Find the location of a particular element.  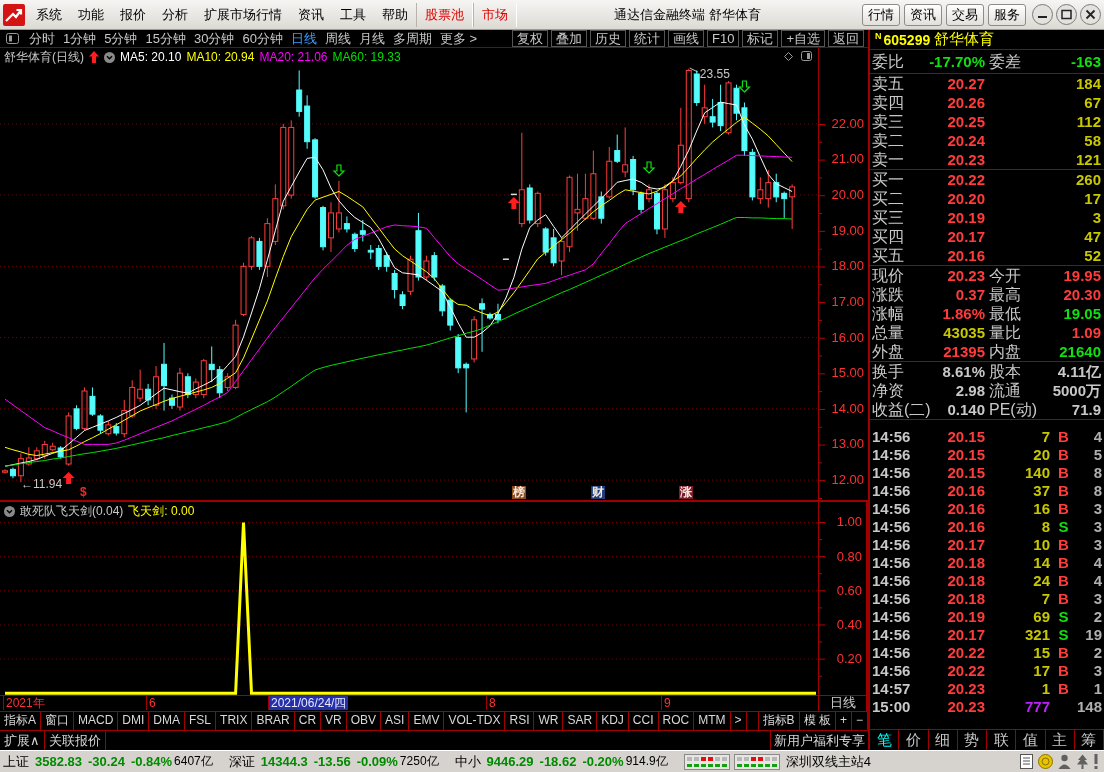

trade-time: 14:56 is located at coordinates (892, 455).